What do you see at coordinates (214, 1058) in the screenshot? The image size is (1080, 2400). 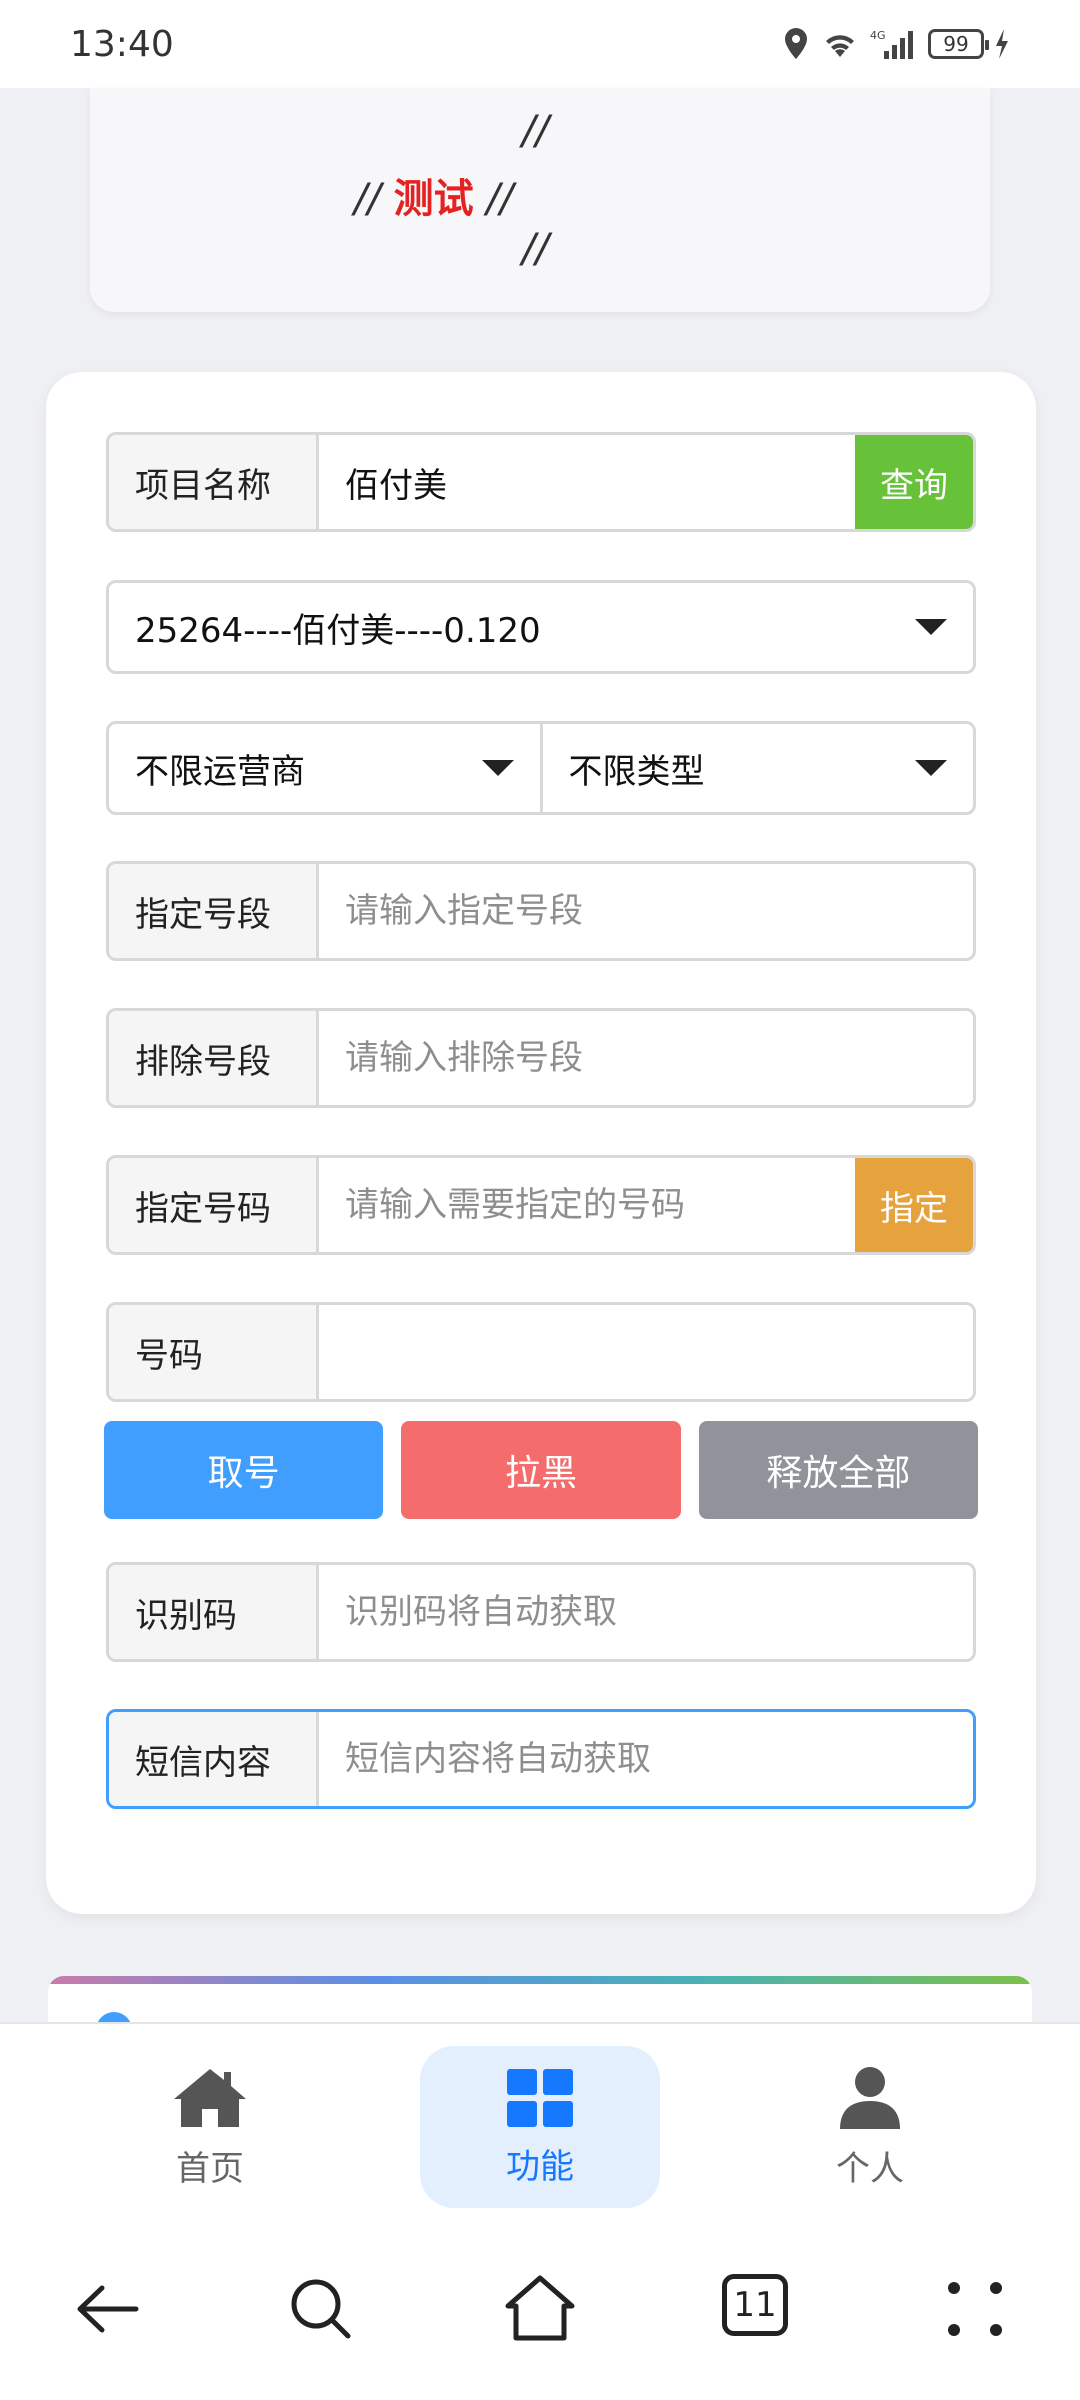 I see `exclude-segment-label: 排除号段` at bounding box center [214, 1058].